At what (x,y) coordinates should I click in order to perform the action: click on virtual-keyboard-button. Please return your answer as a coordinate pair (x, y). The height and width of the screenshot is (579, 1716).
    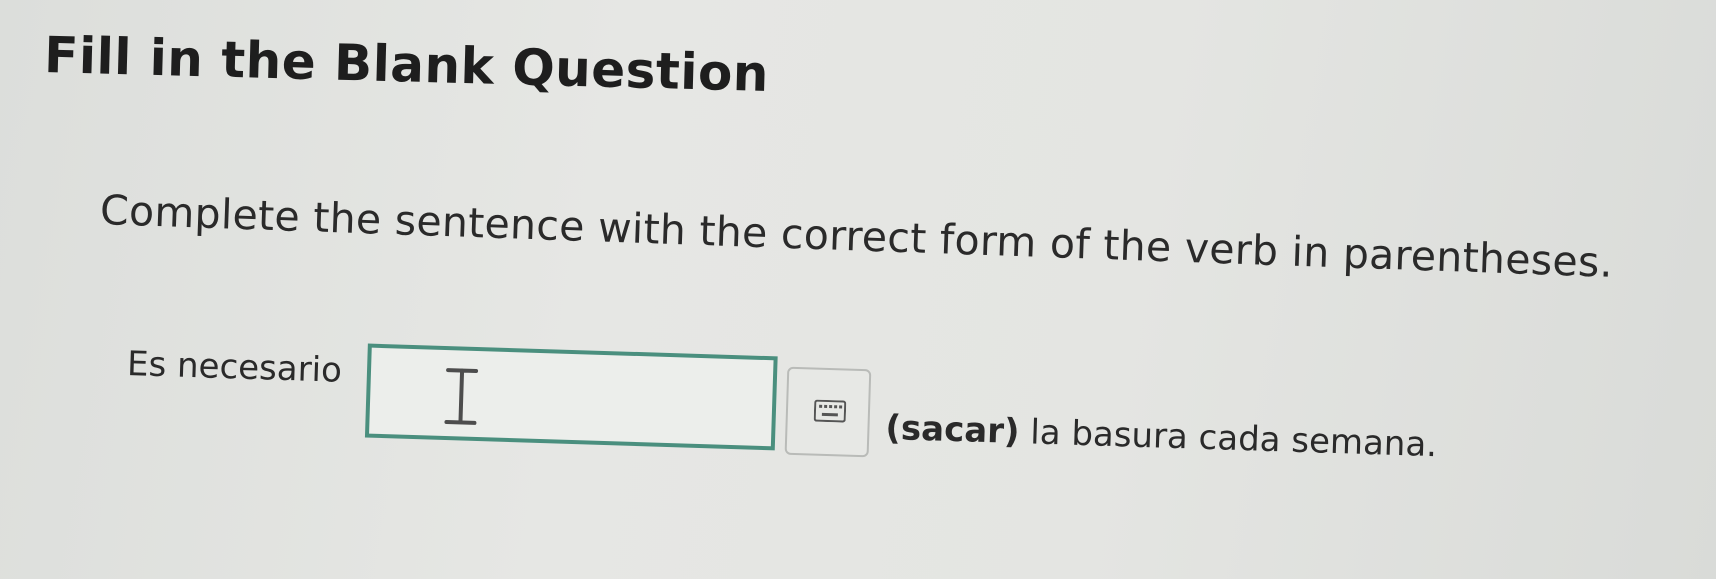
    Looking at the image, I should click on (828, 412).